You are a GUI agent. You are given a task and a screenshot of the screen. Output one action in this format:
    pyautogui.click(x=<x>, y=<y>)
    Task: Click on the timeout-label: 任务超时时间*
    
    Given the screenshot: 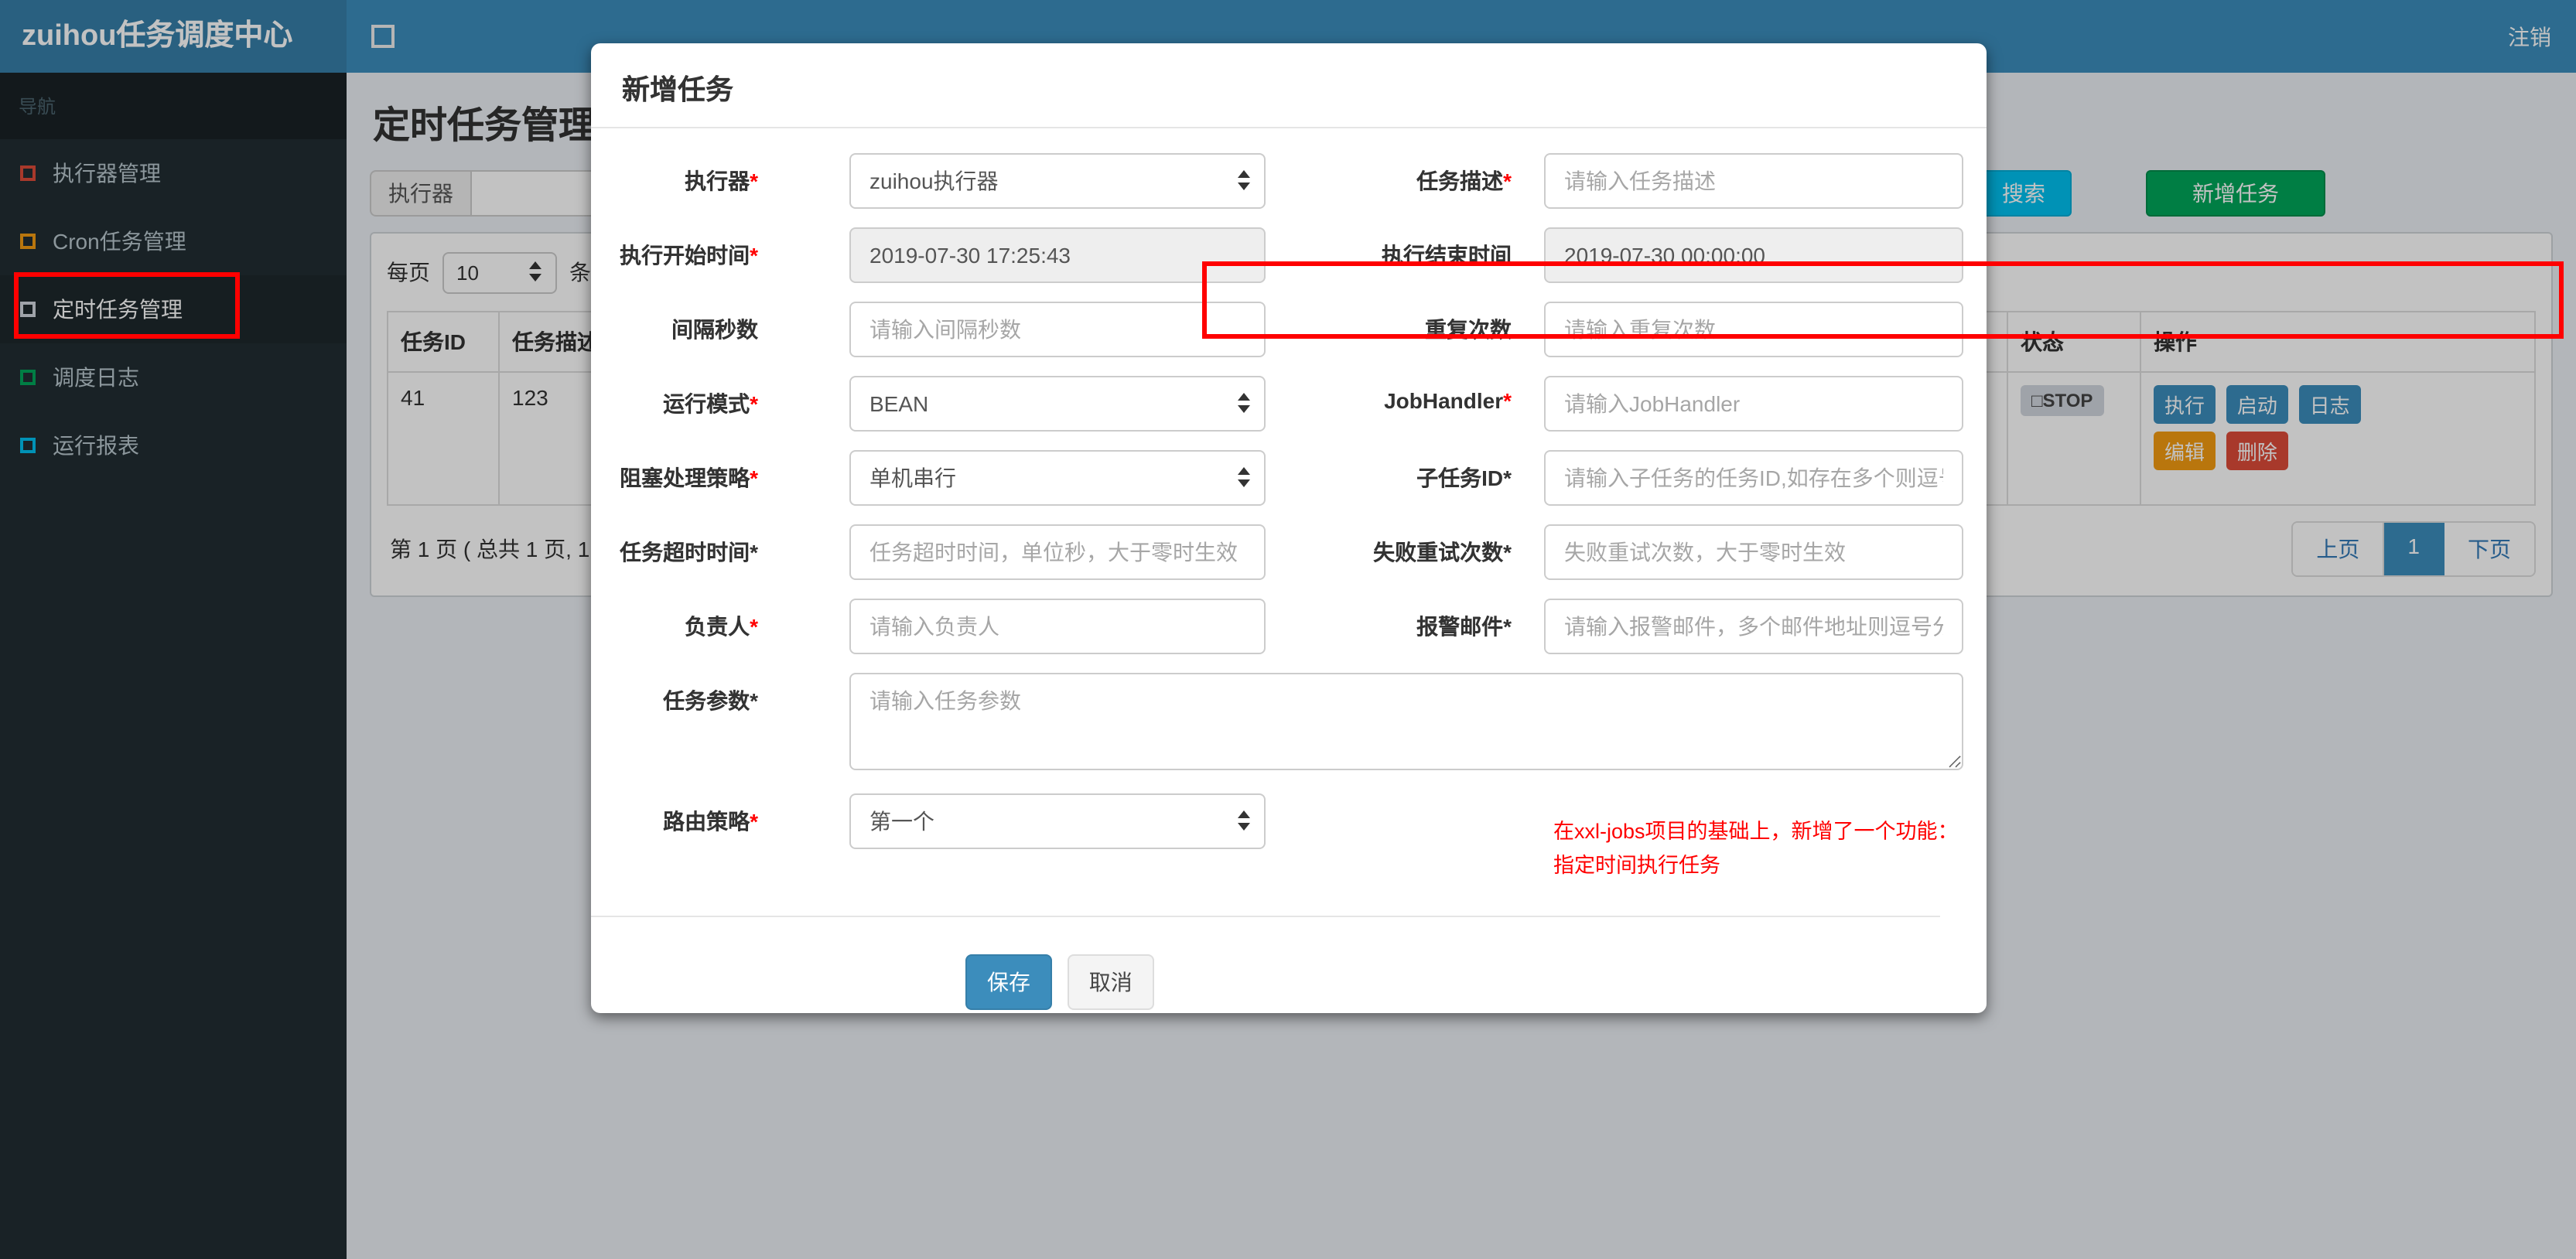 What is the action you would take?
    pyautogui.click(x=689, y=553)
    